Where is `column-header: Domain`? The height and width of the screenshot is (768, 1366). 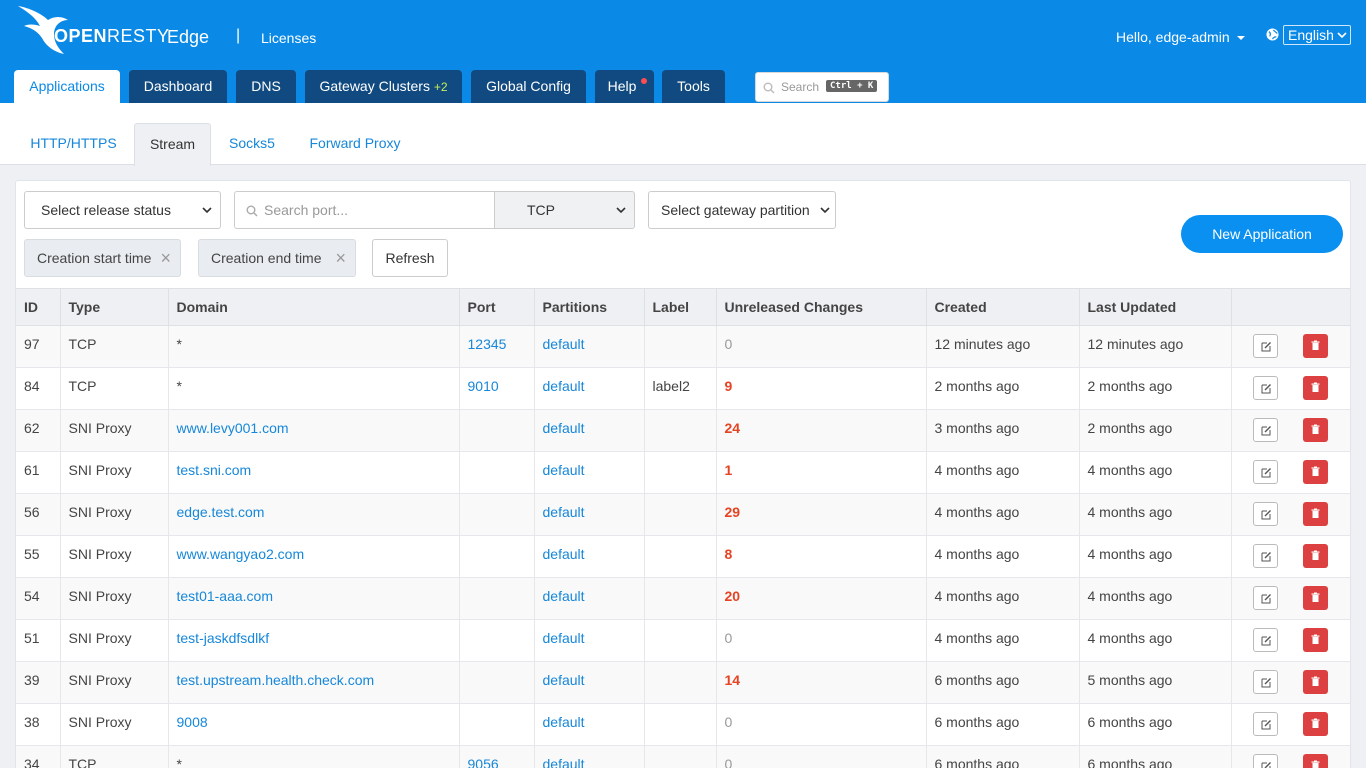 column-header: Domain is located at coordinates (314, 307).